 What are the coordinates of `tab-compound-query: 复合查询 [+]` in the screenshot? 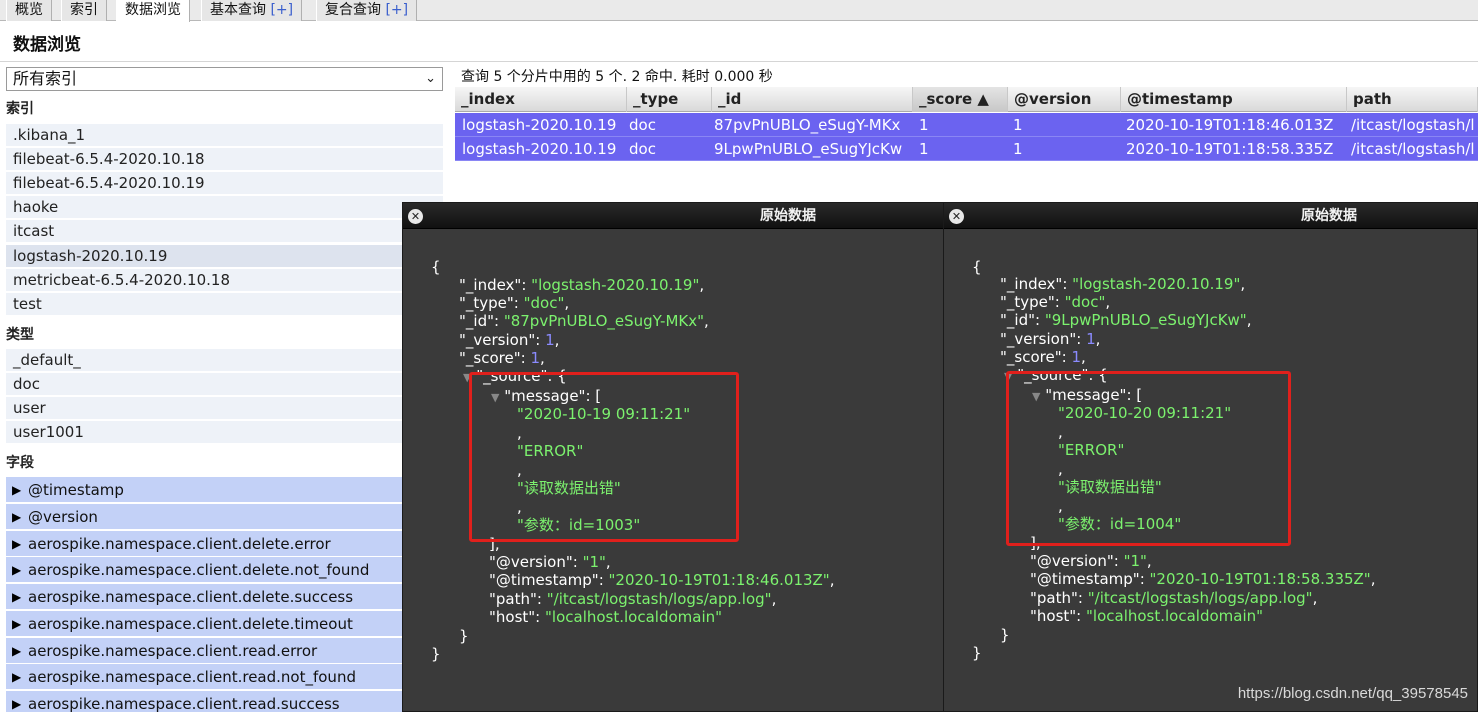 It's located at (367, 10).